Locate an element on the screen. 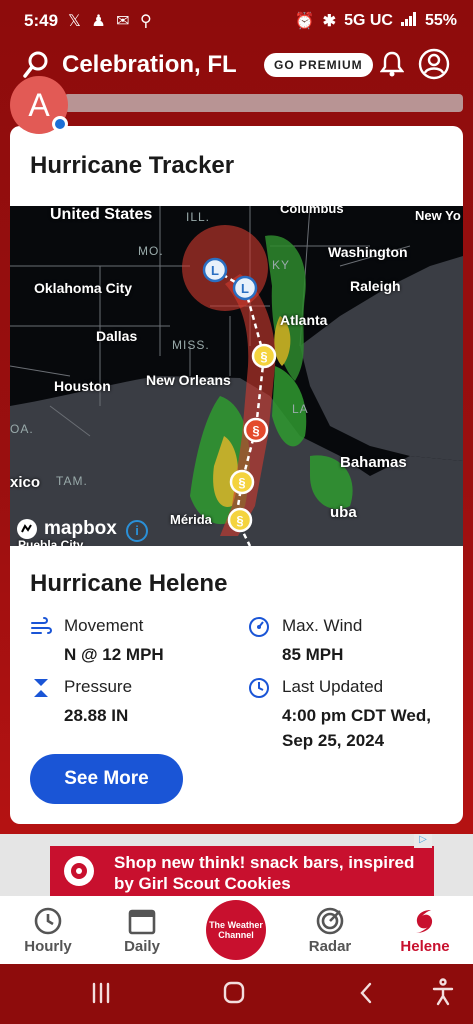 This screenshot has width=473, height=1024. see-more-button: See More is located at coordinates (106, 779).